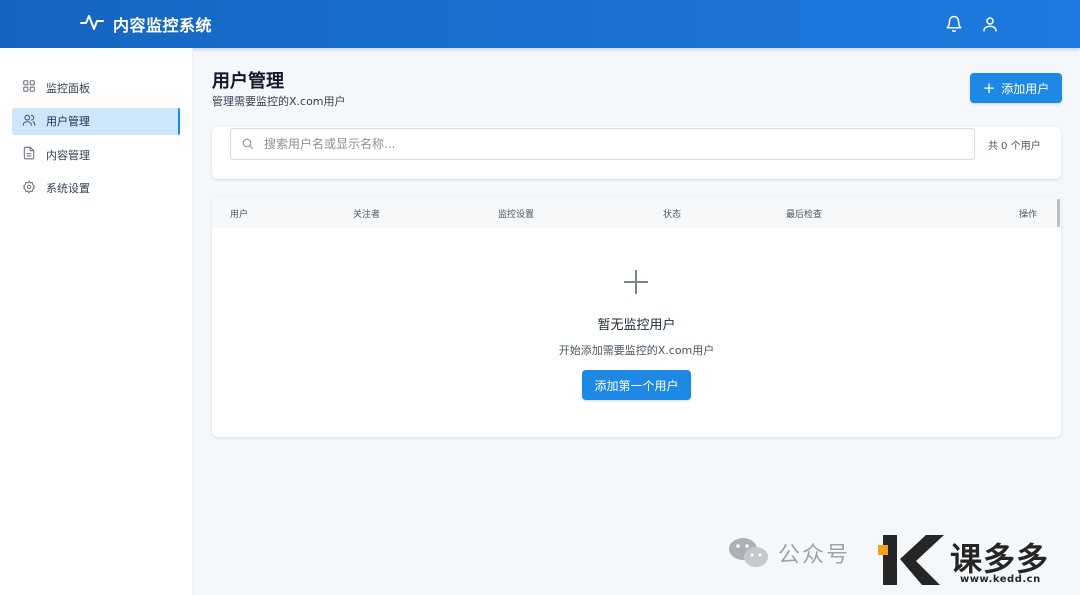 This screenshot has width=1080, height=595. I want to click on sidebar-item-dashboard: 监控面板, so click(96, 87).